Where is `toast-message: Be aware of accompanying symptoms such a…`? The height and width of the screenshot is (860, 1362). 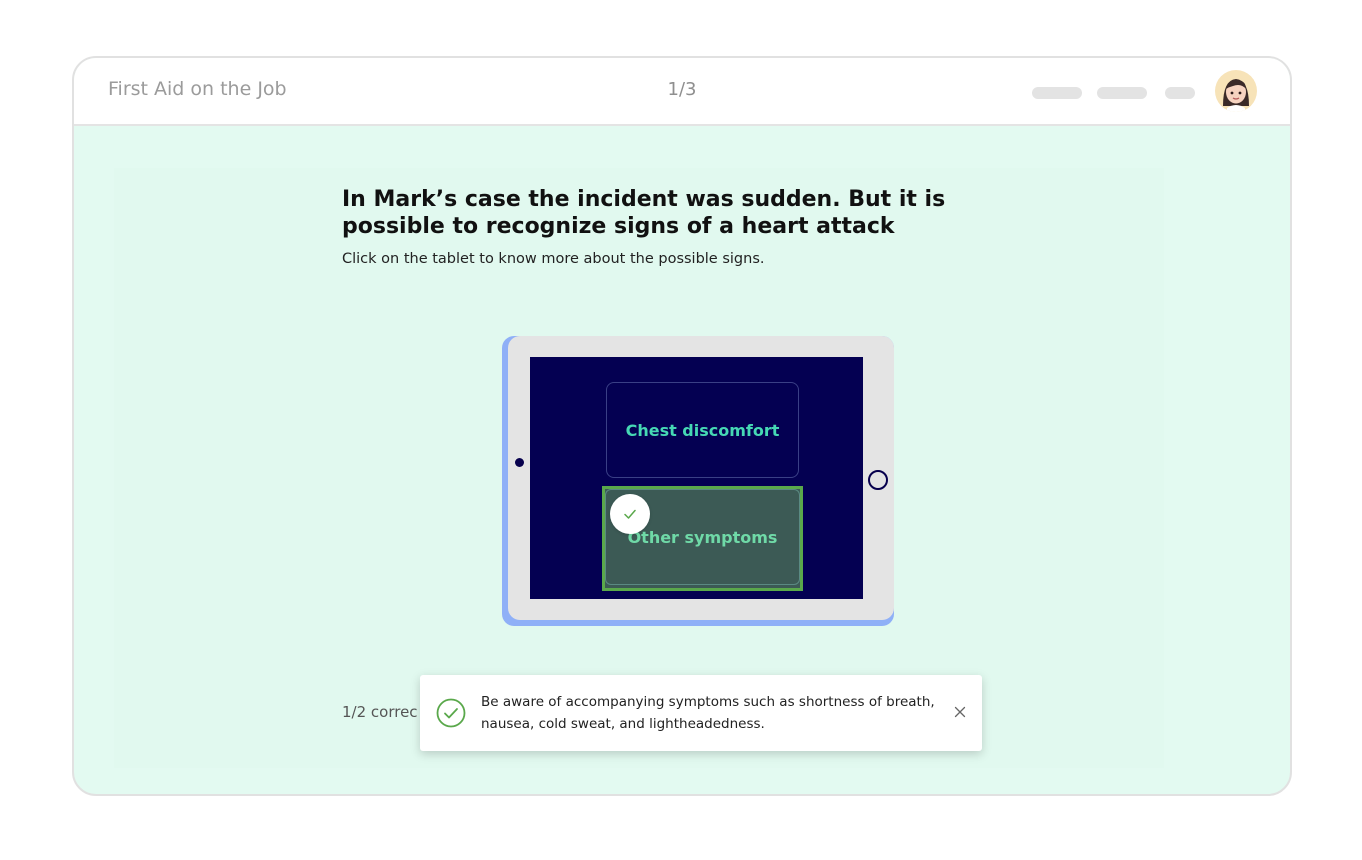
toast-message: Be aware of accompanying symptoms such a… is located at coordinates (708, 713).